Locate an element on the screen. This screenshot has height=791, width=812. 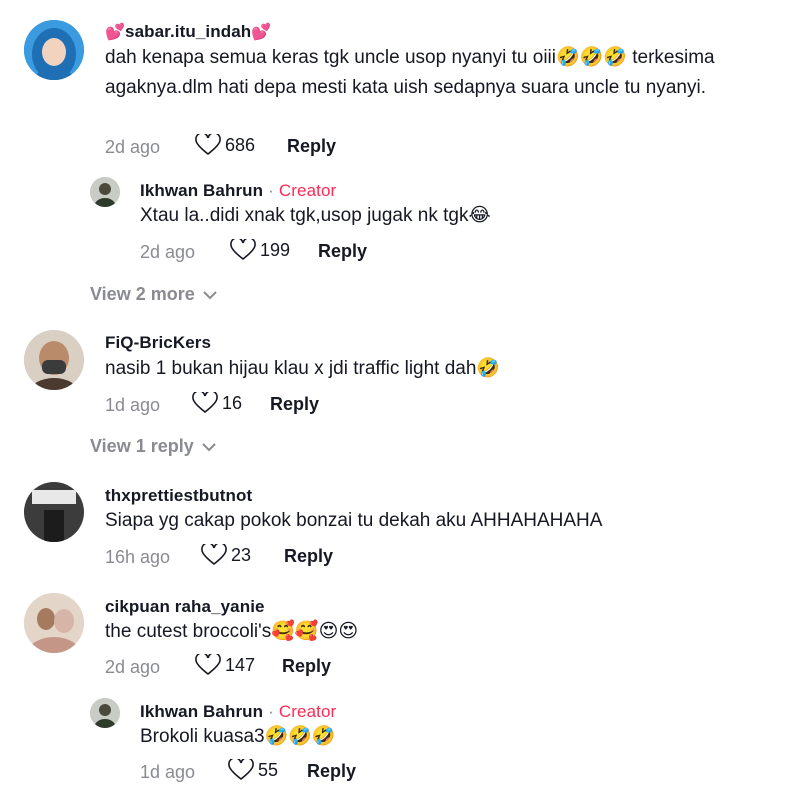
comment-username: thxprettiestbutnot is located at coordinates (178, 496).